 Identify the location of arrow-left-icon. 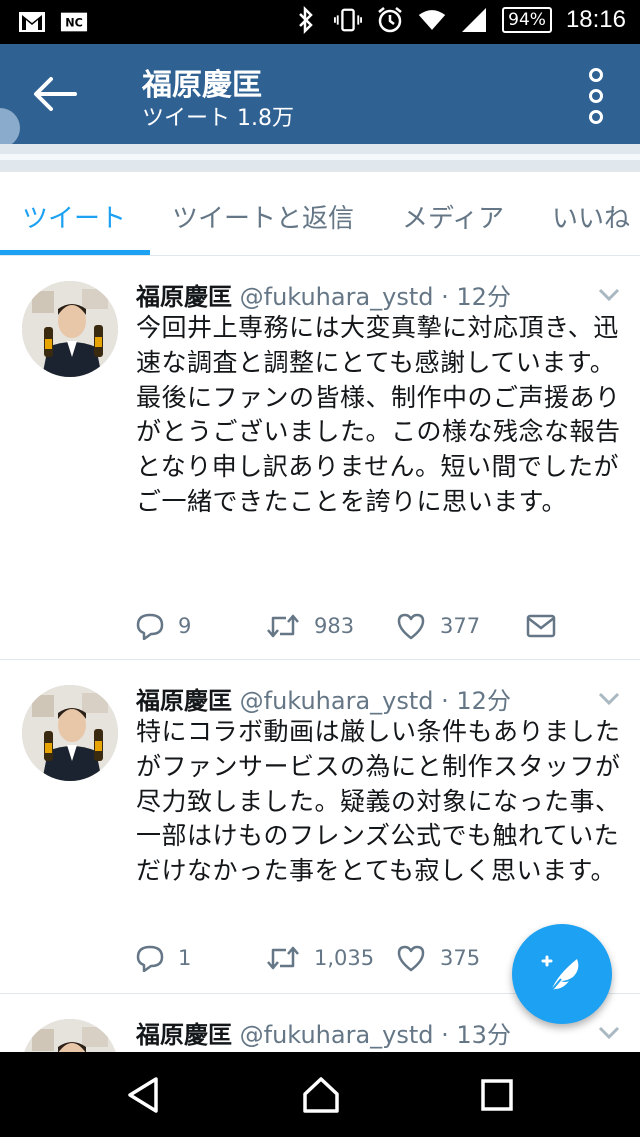
(55, 94).